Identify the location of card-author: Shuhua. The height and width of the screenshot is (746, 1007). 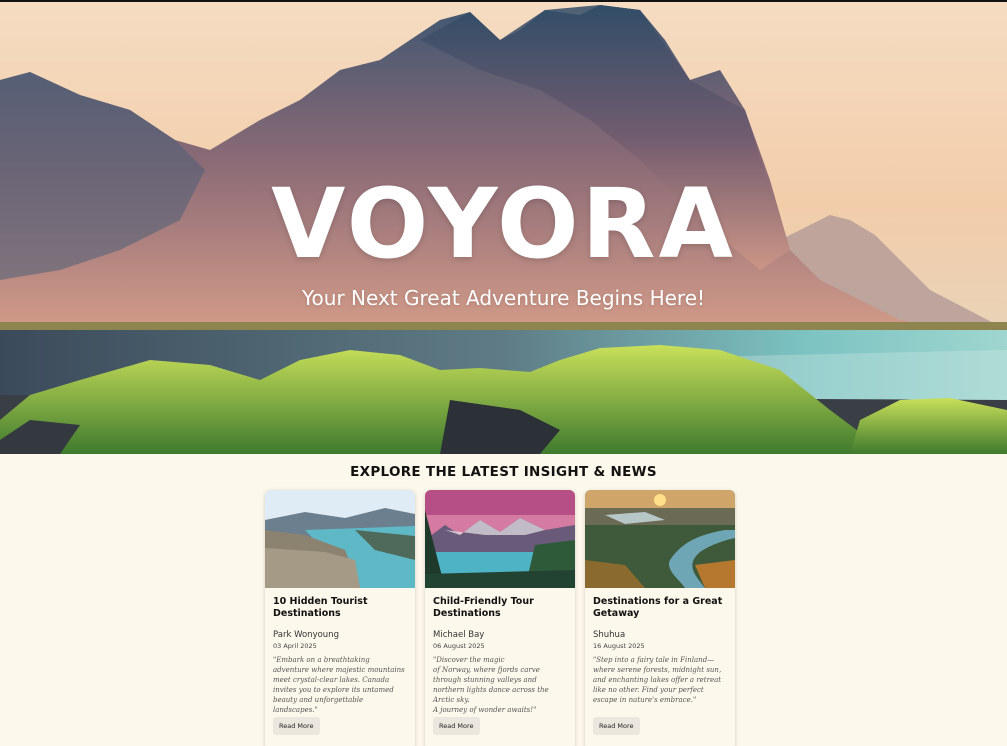
(609, 635).